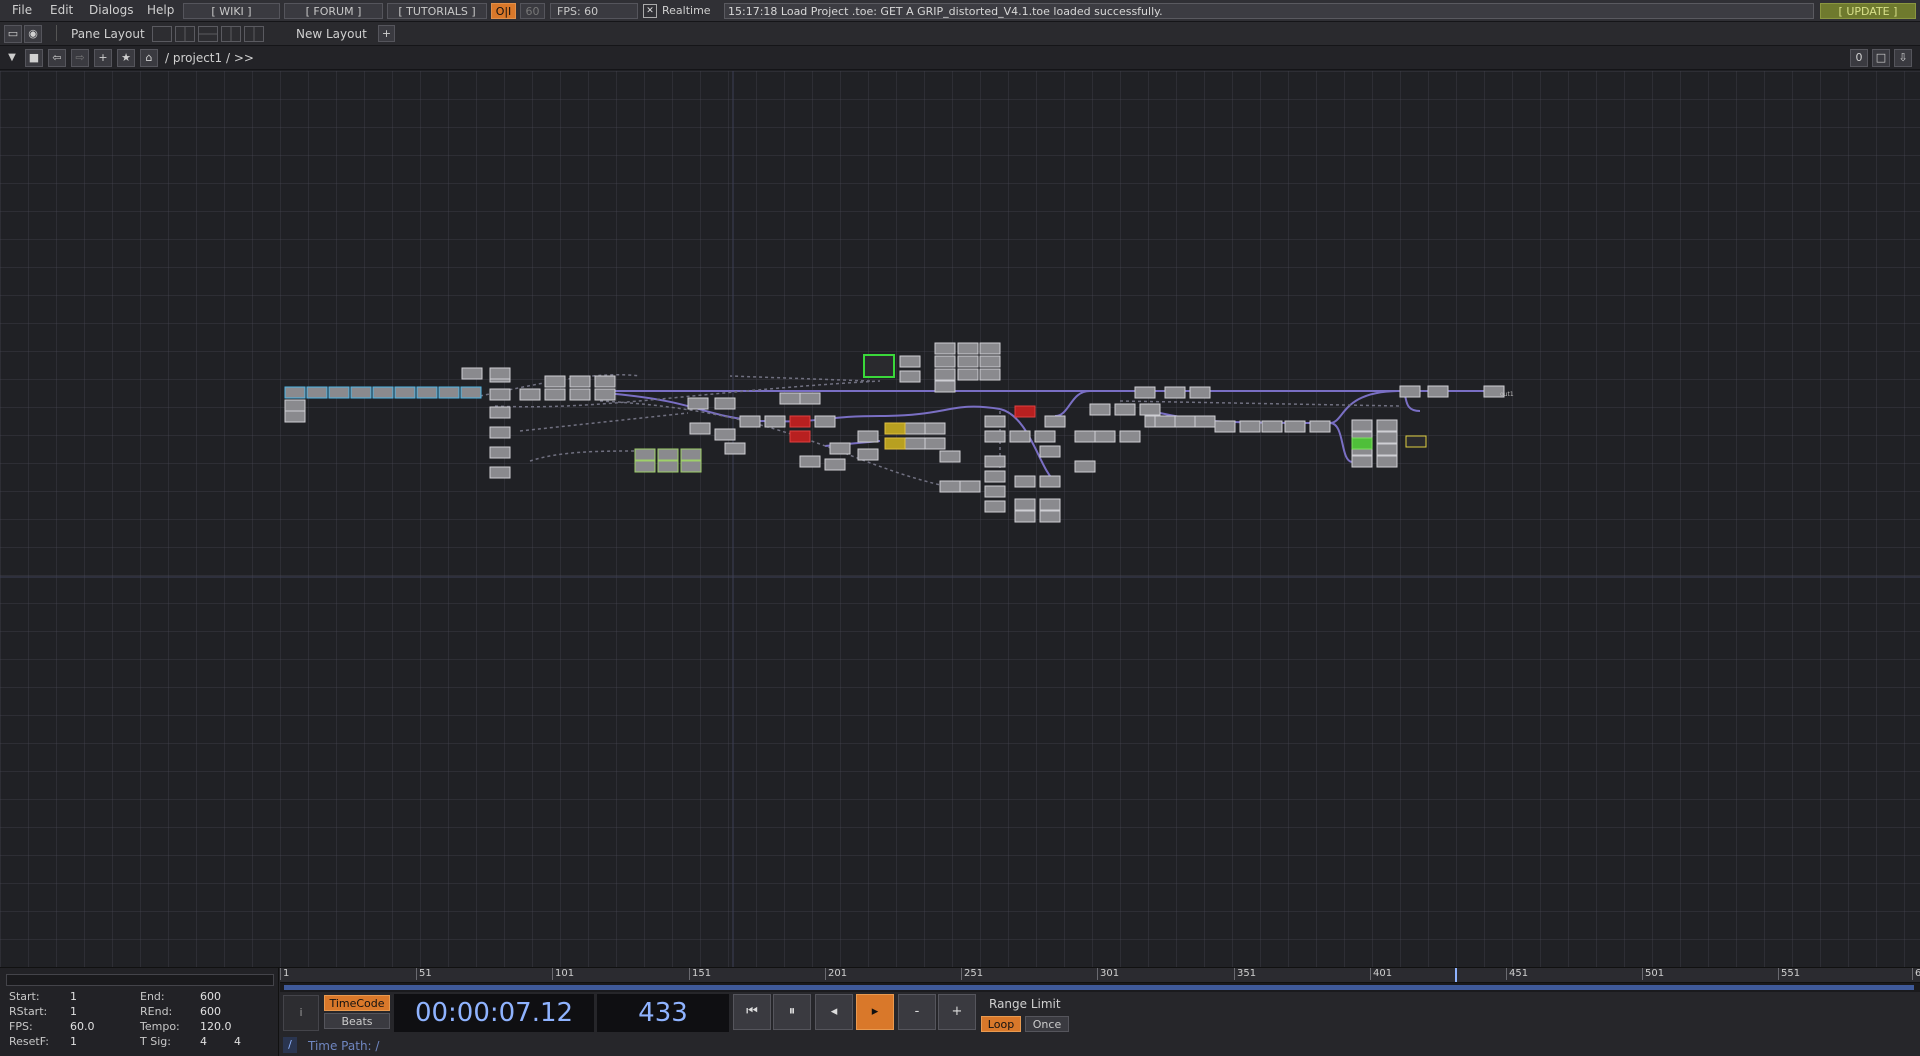 The height and width of the screenshot is (1056, 1920). Describe the element at coordinates (834, 1012) in the screenshot. I see `step-back-icon: ◂` at that location.